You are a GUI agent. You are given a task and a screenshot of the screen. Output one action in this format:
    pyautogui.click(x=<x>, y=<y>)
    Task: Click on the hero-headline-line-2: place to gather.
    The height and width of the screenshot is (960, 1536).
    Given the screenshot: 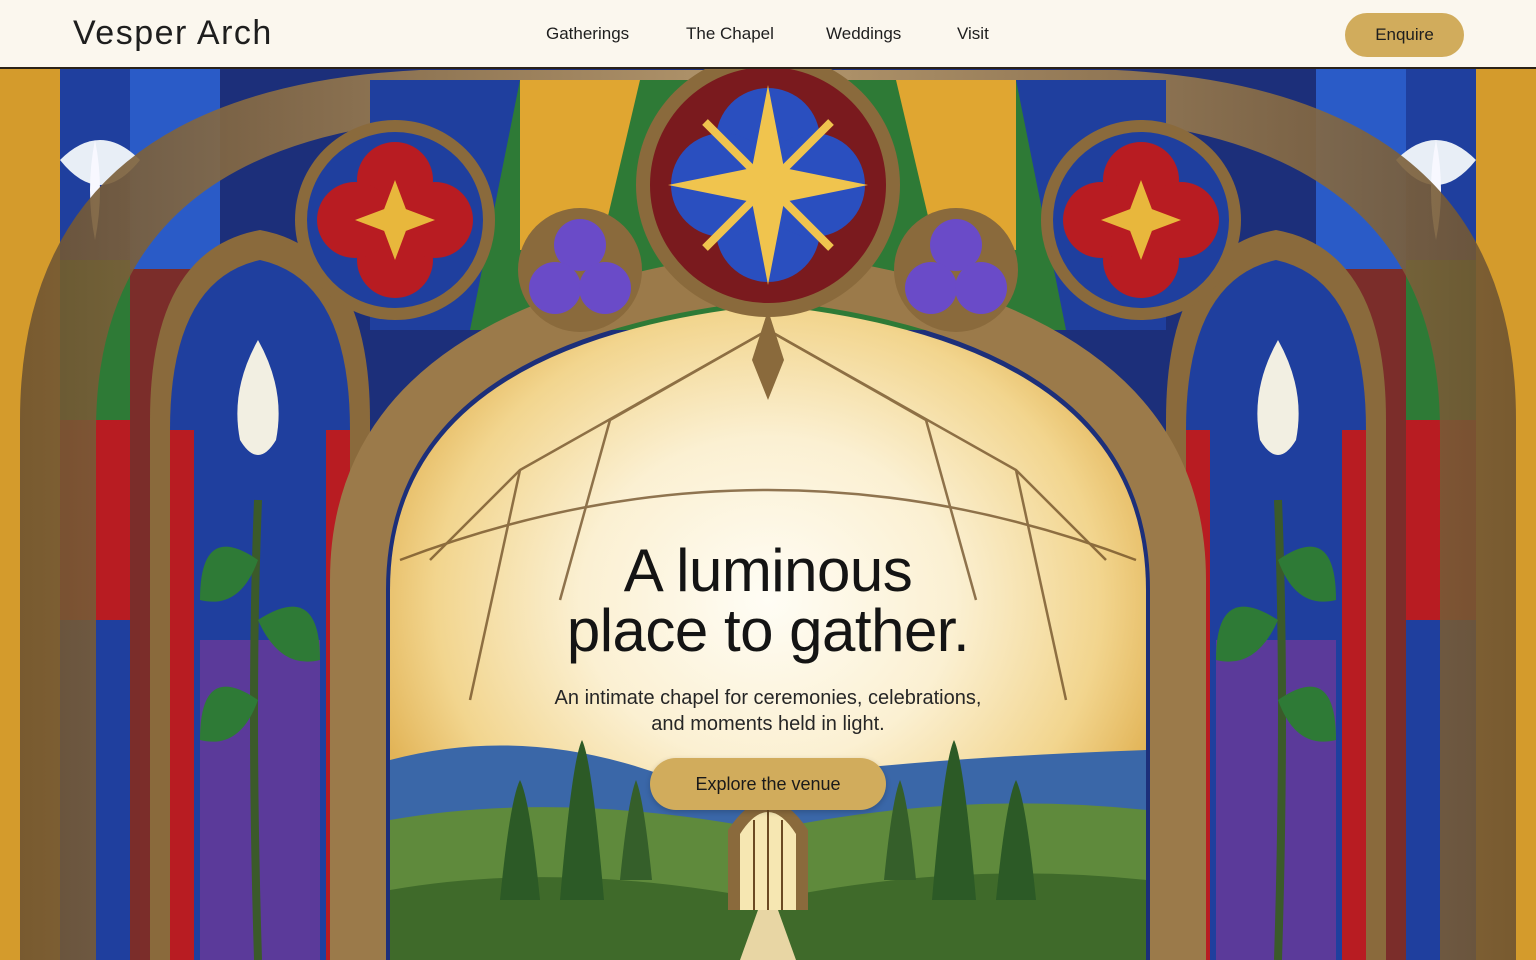 What is the action you would take?
    pyautogui.click(x=768, y=630)
    